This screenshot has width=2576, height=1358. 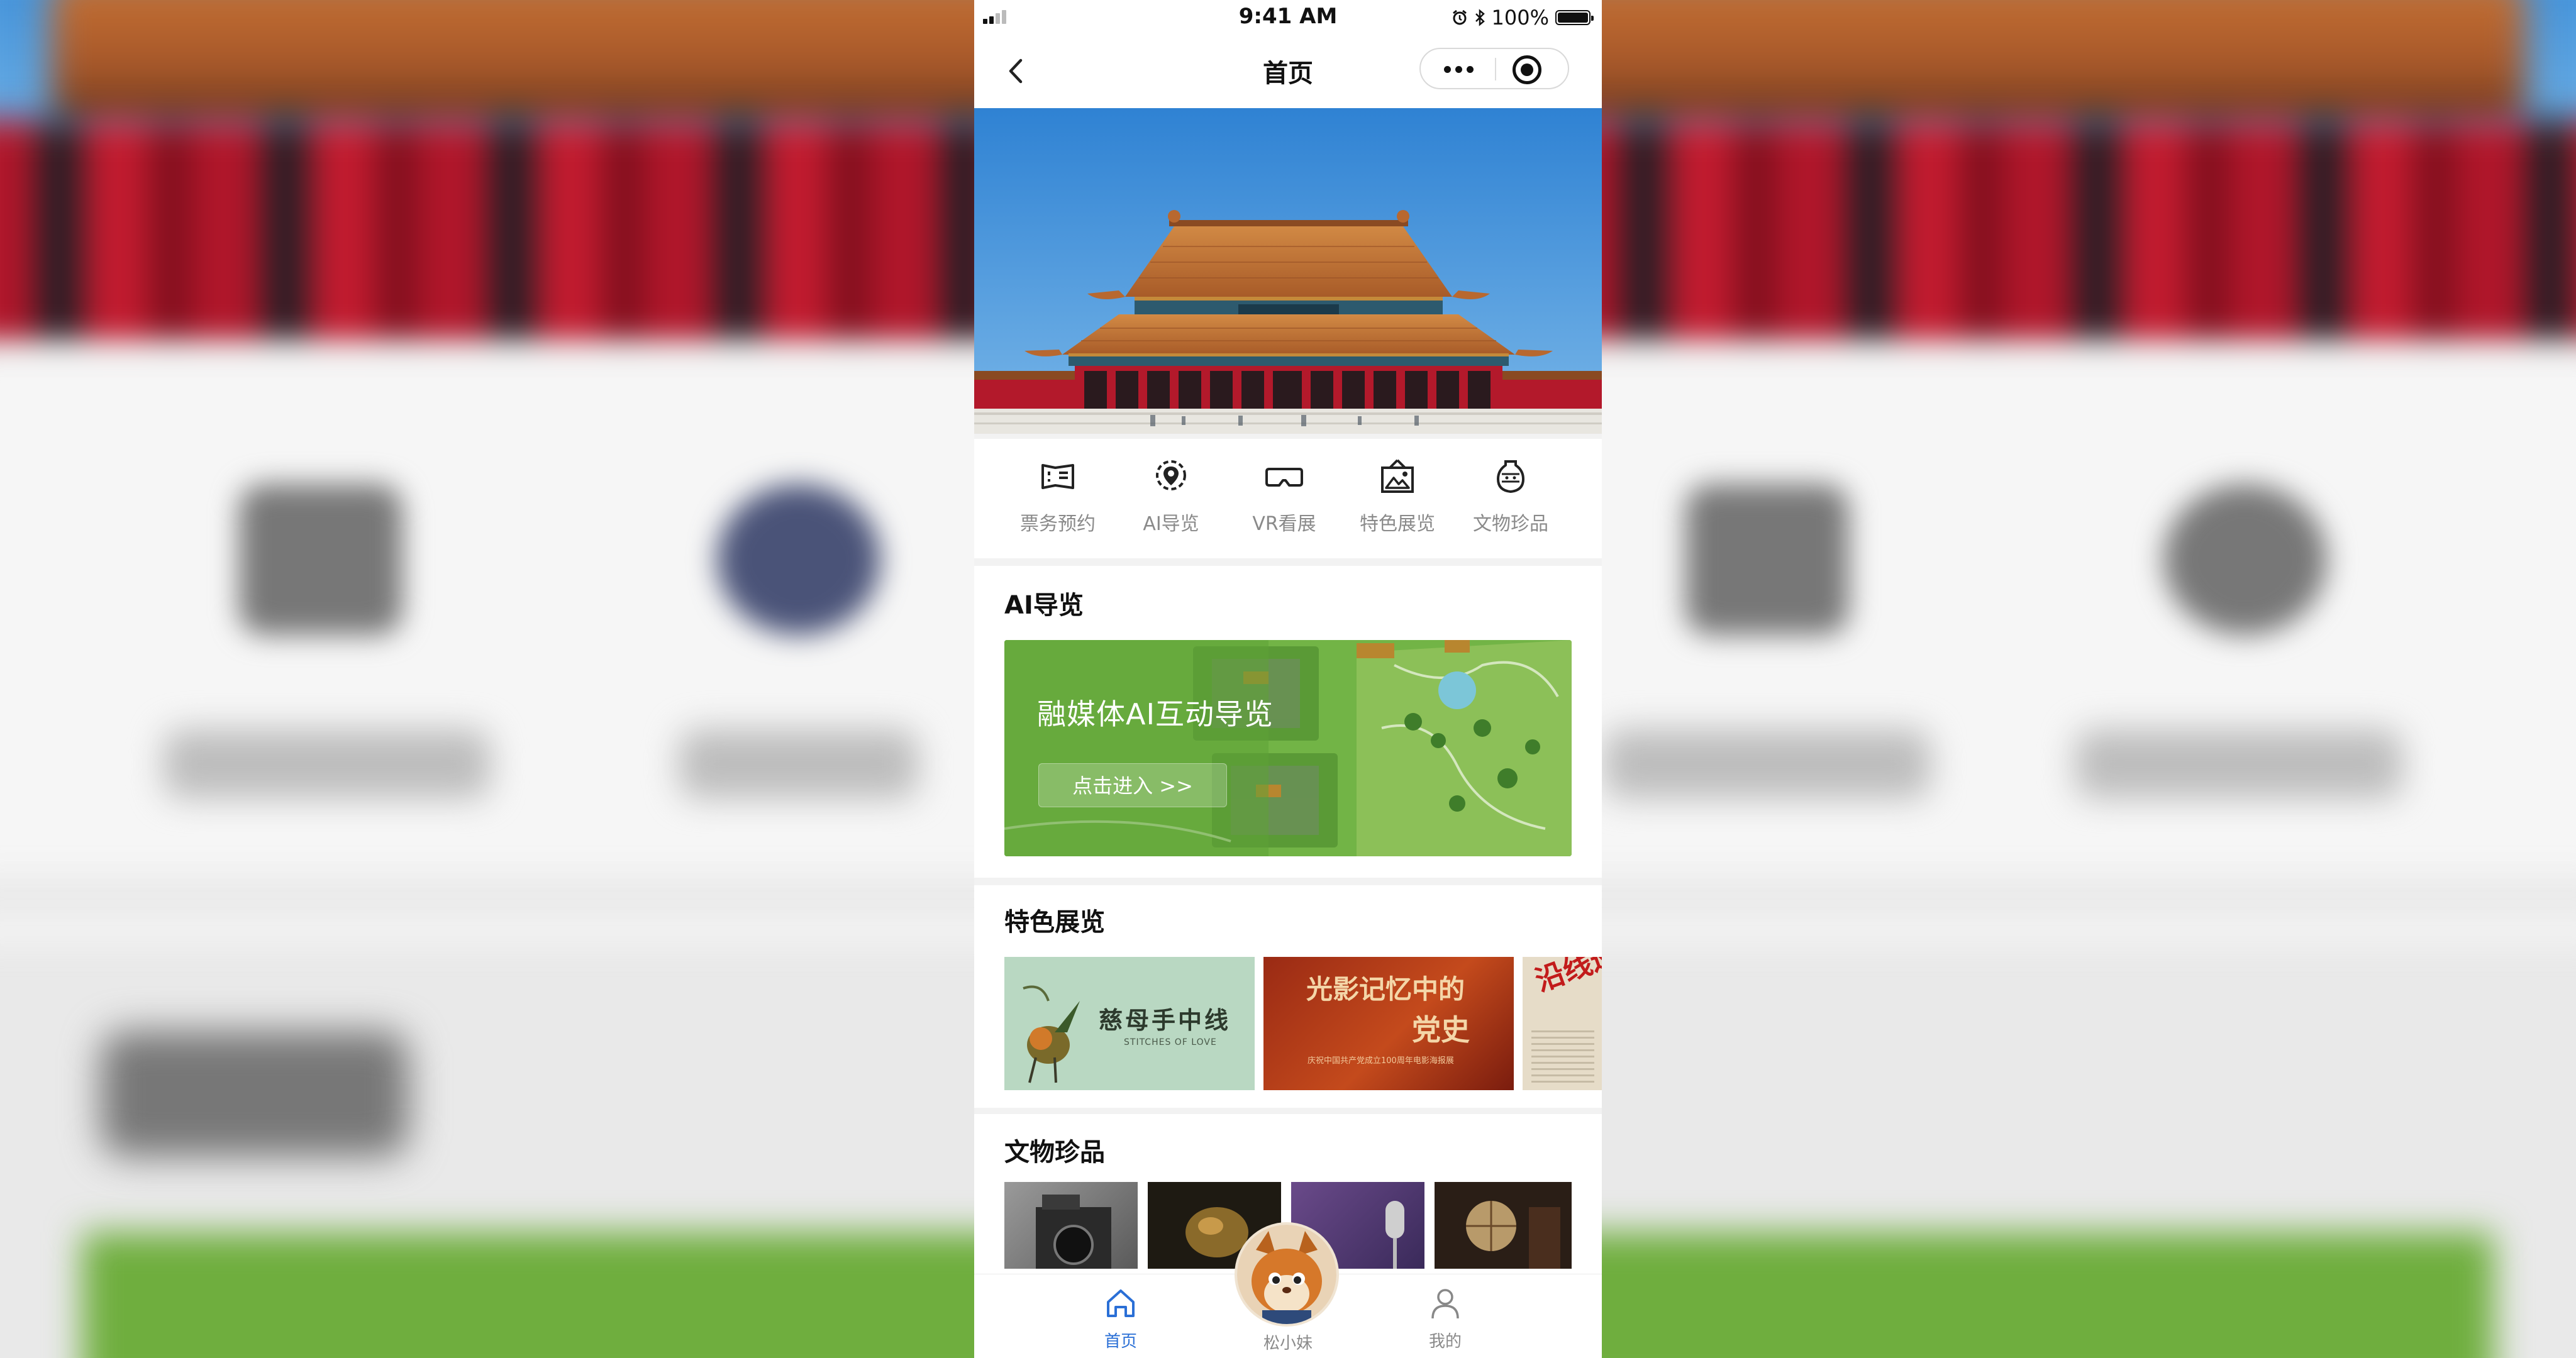 What do you see at coordinates (1171, 496) in the screenshot?
I see `quick-nav-ai-guide: AI导览` at bounding box center [1171, 496].